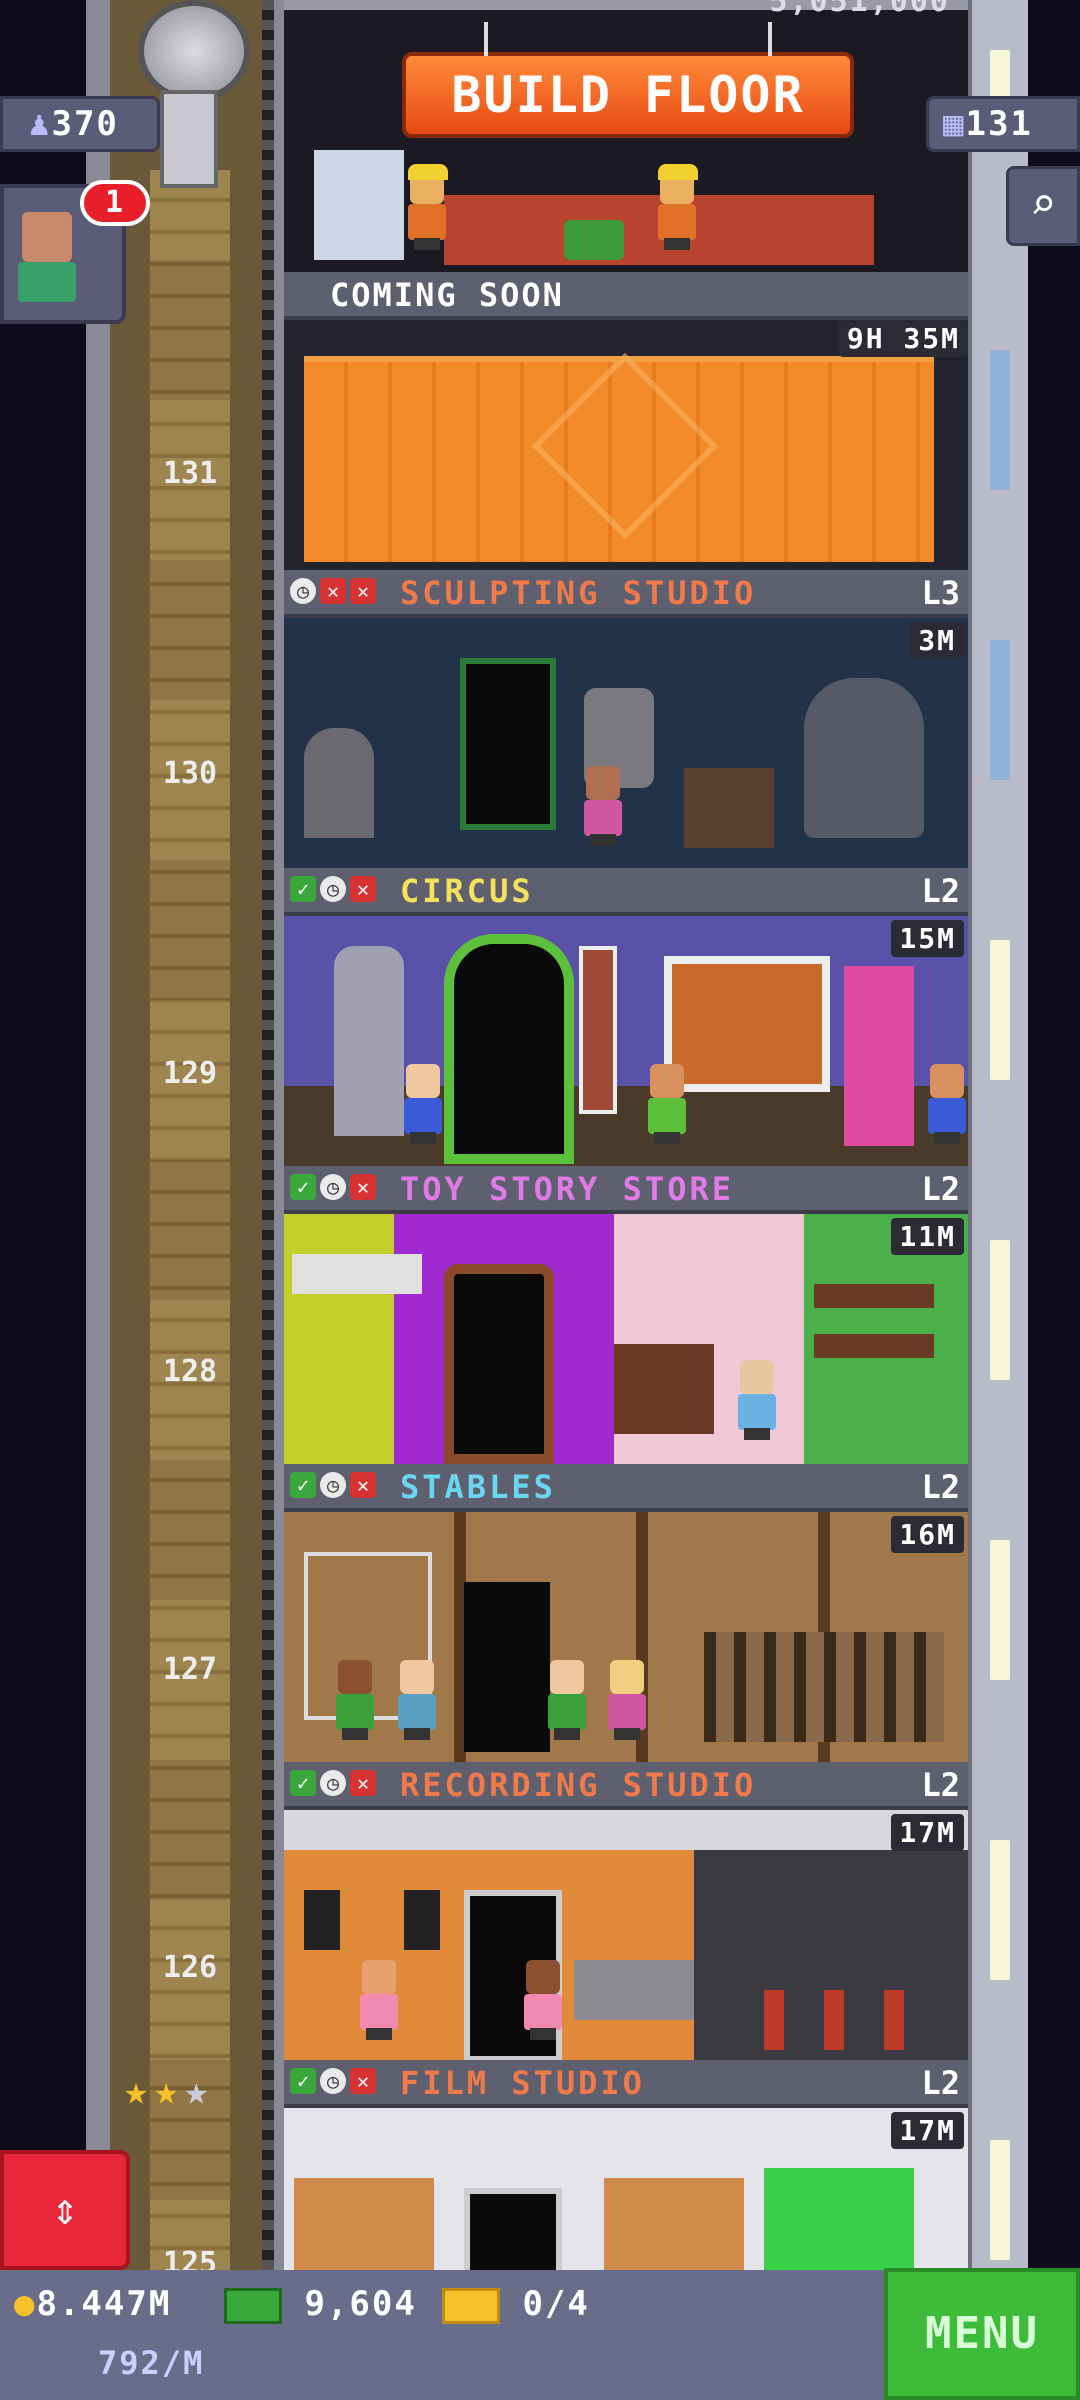 The width and height of the screenshot is (1080, 2400). What do you see at coordinates (357, 1274) in the screenshot?
I see `toy-blocks` at bounding box center [357, 1274].